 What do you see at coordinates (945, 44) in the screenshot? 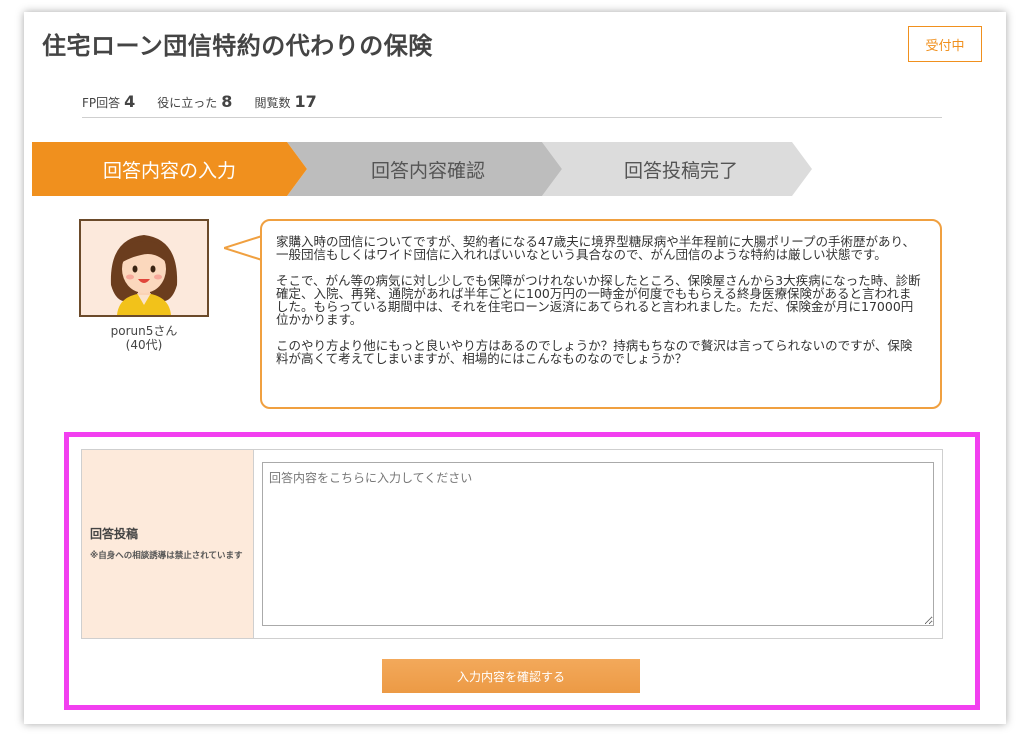
I see `status-badge: 受付中` at bounding box center [945, 44].